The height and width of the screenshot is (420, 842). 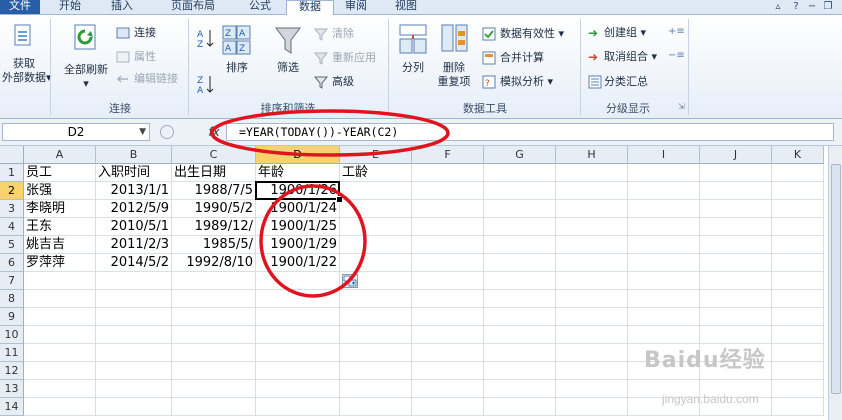 What do you see at coordinates (214, 281) in the screenshot?
I see `cell-c7` at bounding box center [214, 281].